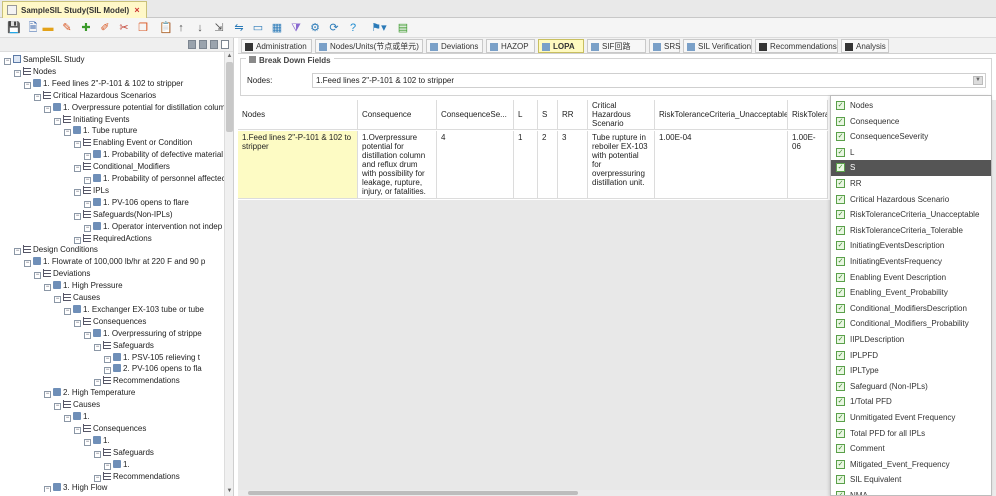 The width and height of the screenshot is (996, 496). Describe the element at coordinates (353, 28) in the screenshot. I see `help-icon: ?` at that location.